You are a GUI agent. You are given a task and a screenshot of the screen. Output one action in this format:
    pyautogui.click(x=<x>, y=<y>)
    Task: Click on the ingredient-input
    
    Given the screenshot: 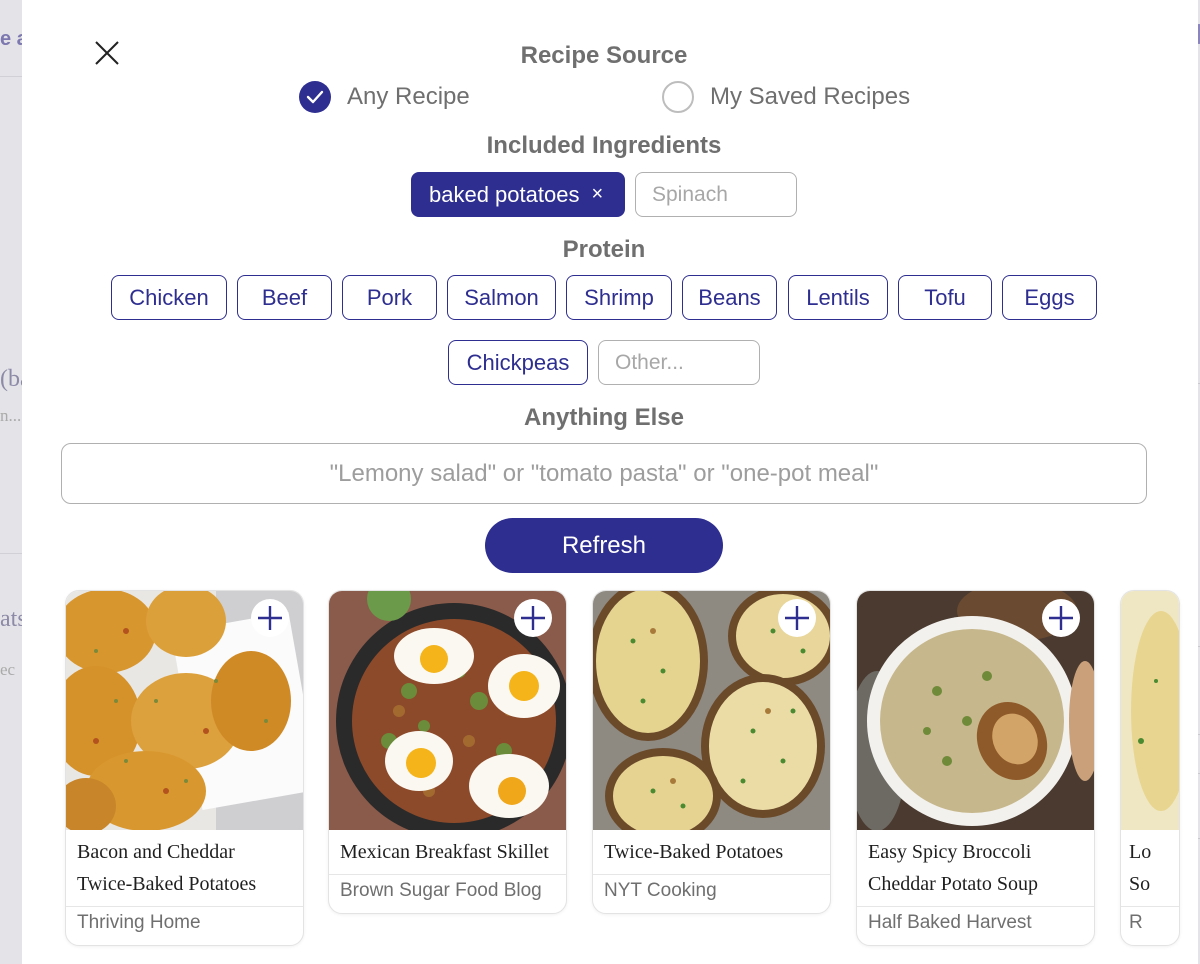 What is the action you would take?
    pyautogui.click(x=716, y=194)
    